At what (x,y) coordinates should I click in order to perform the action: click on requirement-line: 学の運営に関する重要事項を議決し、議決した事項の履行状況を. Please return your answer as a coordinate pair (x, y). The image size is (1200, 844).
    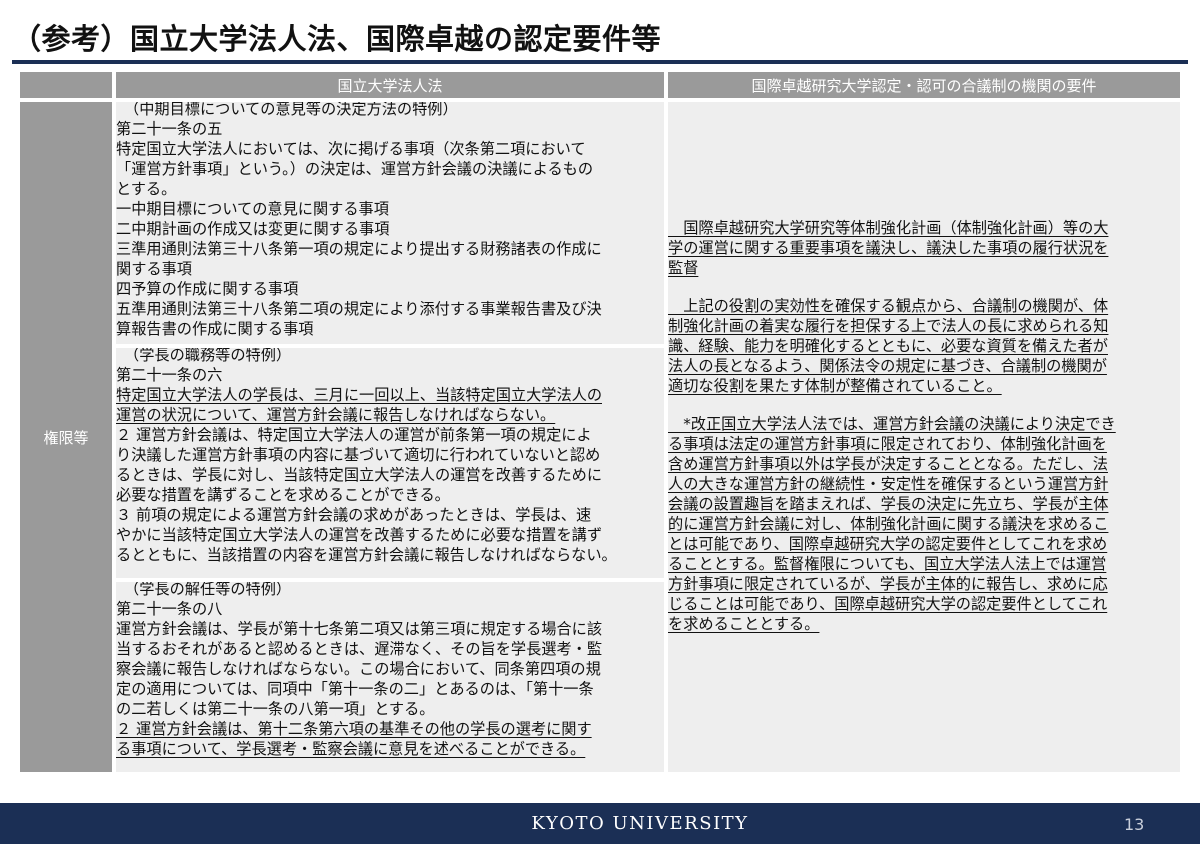
    Looking at the image, I should click on (888, 248).